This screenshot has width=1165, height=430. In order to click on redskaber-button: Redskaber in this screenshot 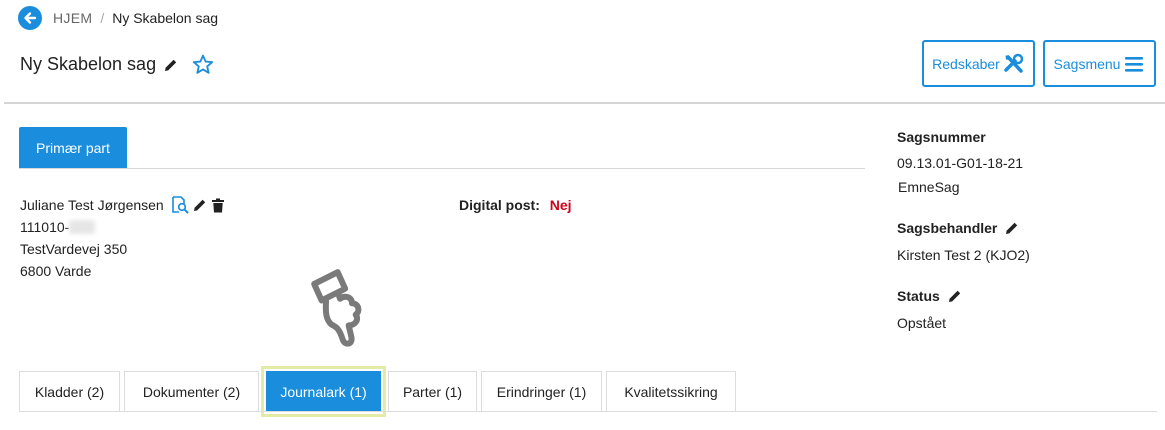, I will do `click(978, 63)`.